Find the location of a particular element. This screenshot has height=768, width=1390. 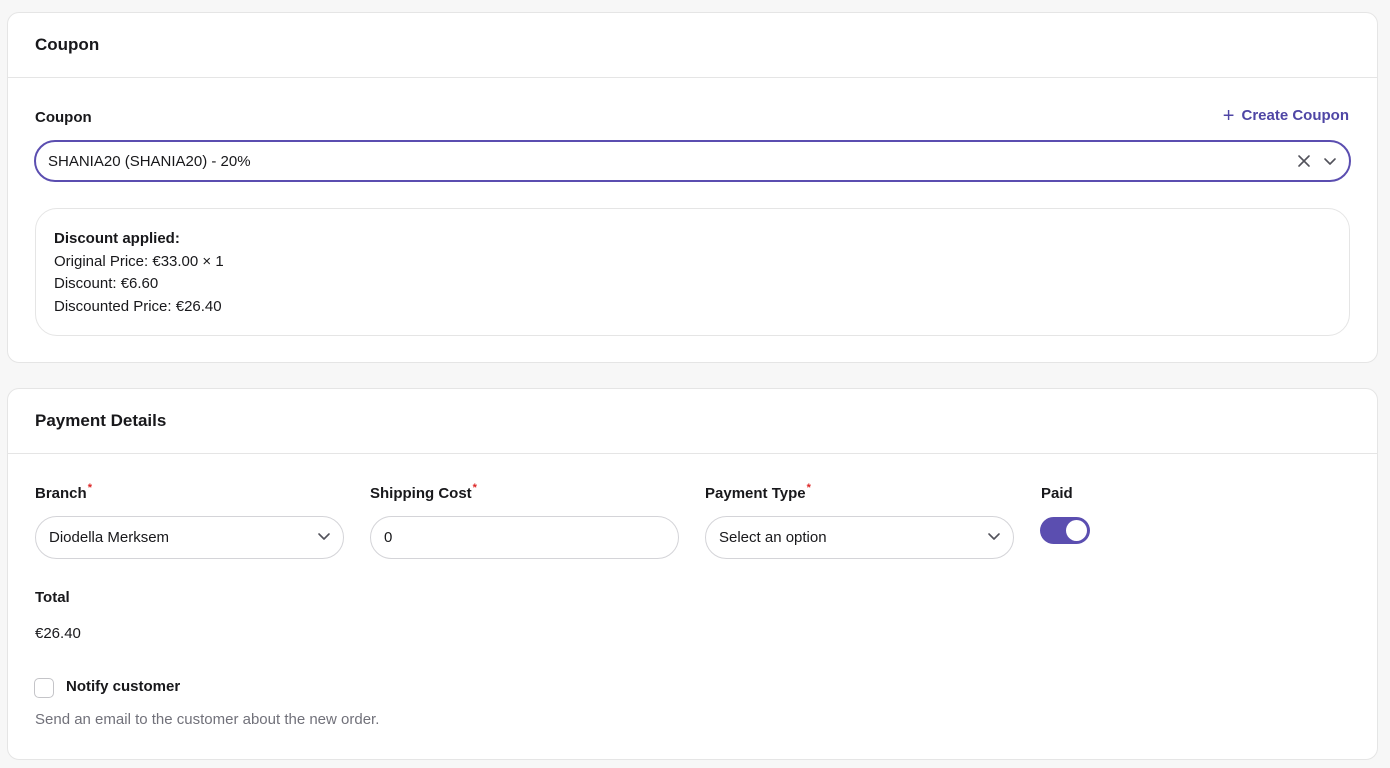

original-price: Original Price: €33.00 × 1 is located at coordinates (139, 261).